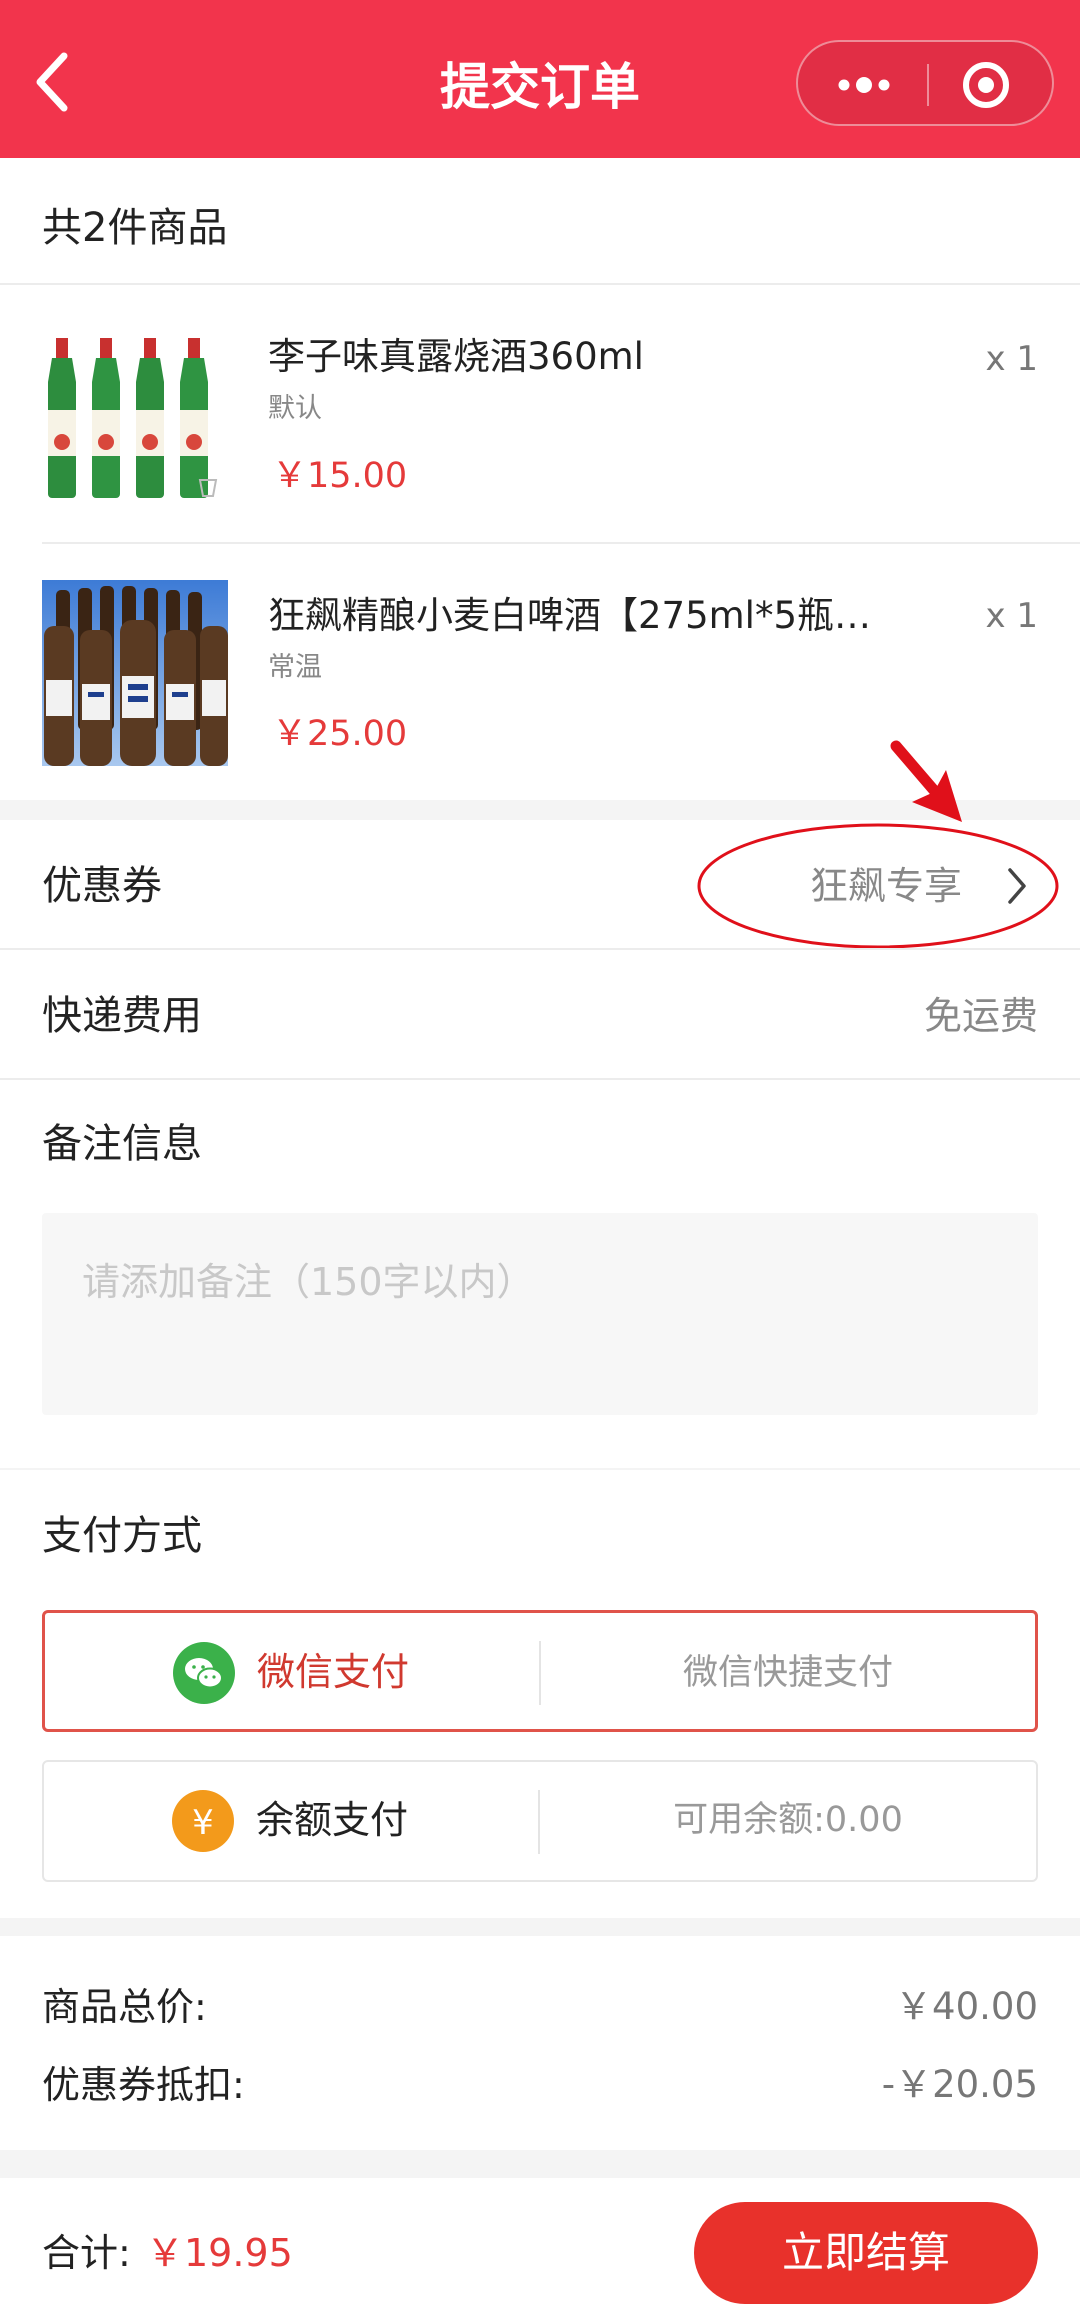  What do you see at coordinates (540, 1821) in the screenshot?
I see `payment-option-balance: ¥ 余额支付 可用余额:0.00` at bounding box center [540, 1821].